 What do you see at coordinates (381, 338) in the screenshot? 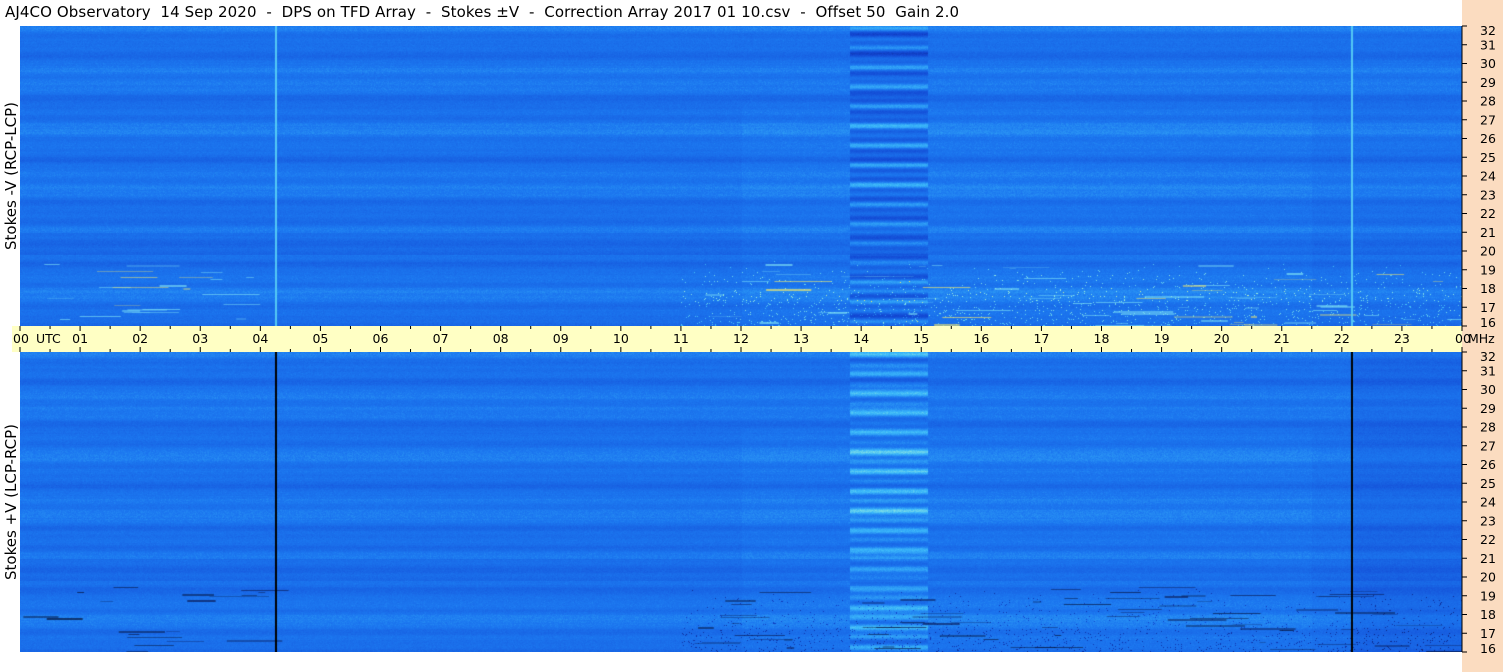
I see `utc-tick-label: 06` at bounding box center [381, 338].